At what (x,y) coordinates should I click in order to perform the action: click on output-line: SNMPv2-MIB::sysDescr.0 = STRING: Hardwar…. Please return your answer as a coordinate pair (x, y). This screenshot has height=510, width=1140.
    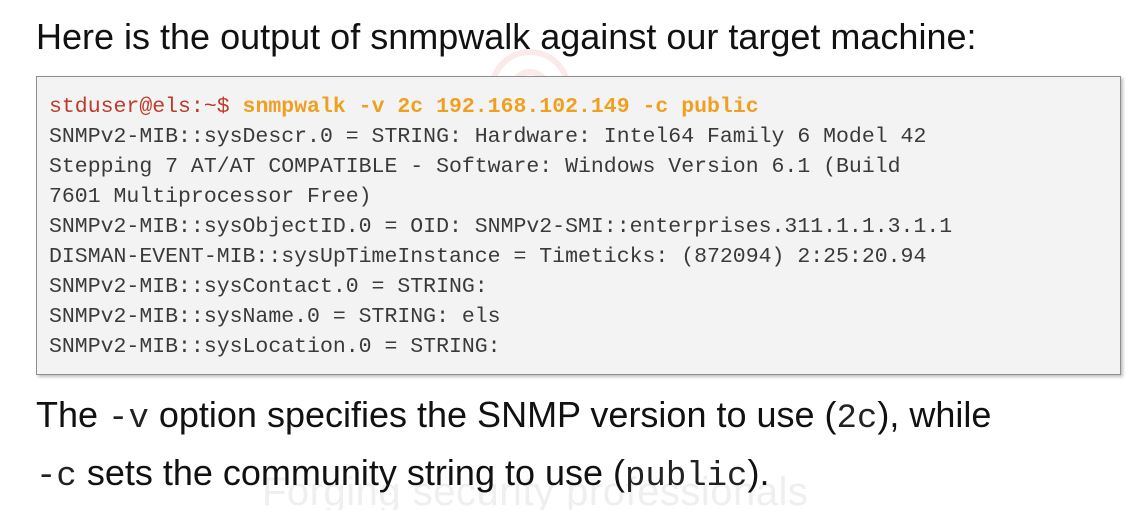
    Looking at the image, I should click on (488, 137).